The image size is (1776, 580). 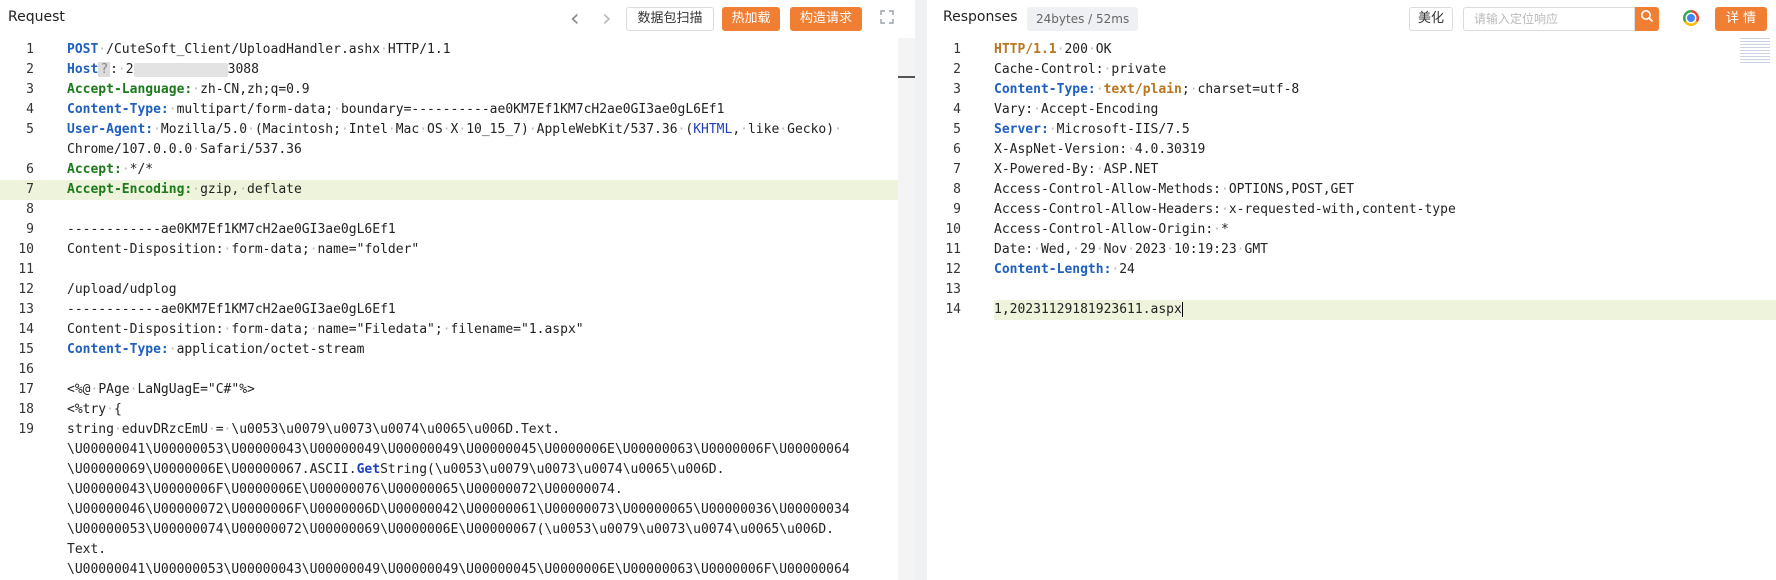 What do you see at coordinates (957, 209) in the screenshot?
I see `line-number: 9` at bounding box center [957, 209].